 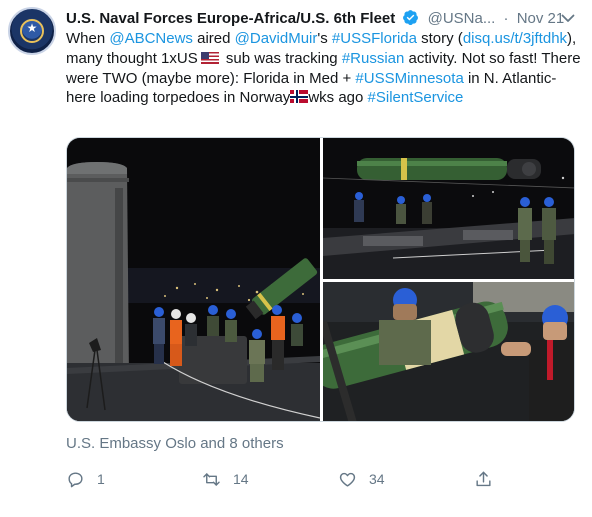 I want to click on heart-icon, so click(x=347, y=479).